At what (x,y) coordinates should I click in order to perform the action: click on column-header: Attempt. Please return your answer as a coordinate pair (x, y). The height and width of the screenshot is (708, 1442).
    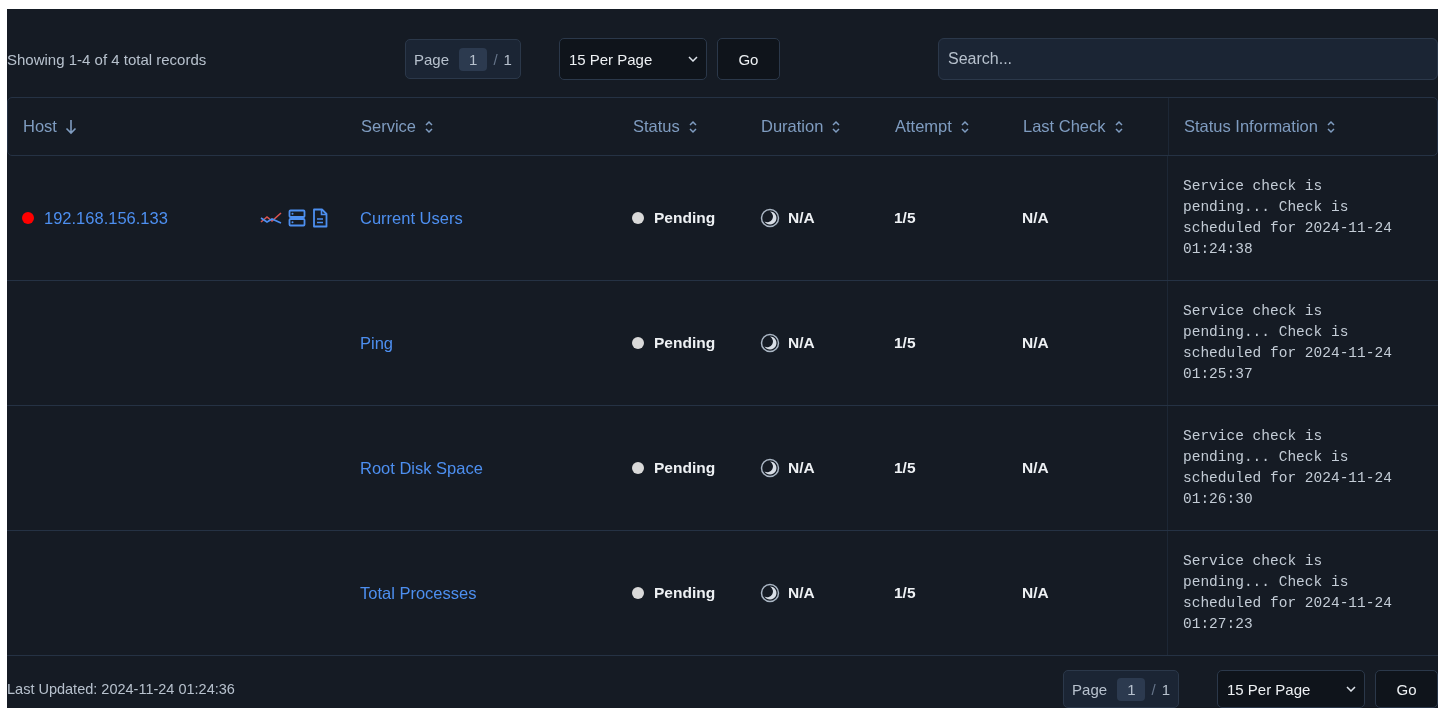
    Looking at the image, I should click on (944, 126).